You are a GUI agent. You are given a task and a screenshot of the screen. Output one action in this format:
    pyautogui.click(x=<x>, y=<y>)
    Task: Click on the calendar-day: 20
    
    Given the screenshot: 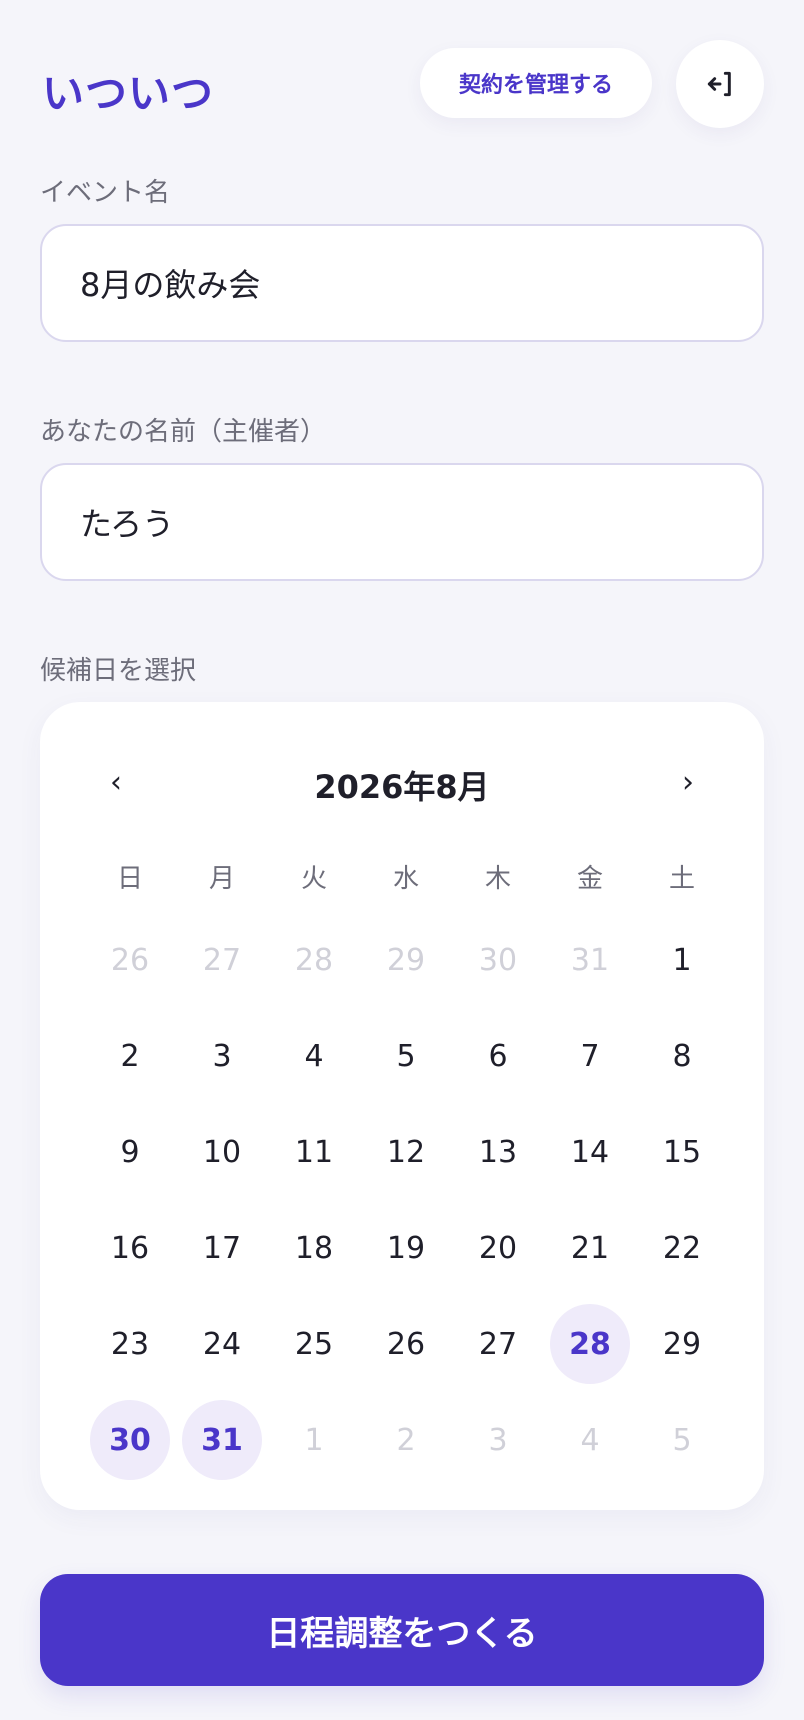 What is the action you would take?
    pyautogui.click(x=498, y=1248)
    